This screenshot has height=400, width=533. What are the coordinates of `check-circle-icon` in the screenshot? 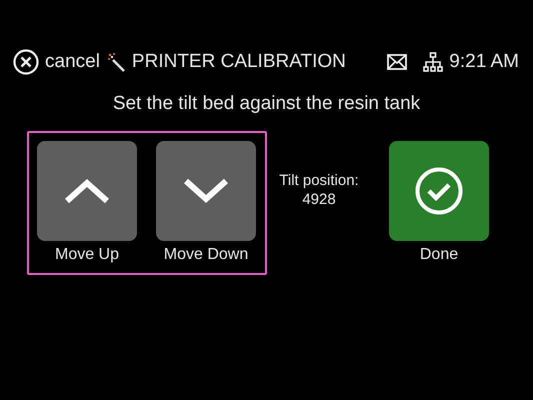 It's located at (439, 191).